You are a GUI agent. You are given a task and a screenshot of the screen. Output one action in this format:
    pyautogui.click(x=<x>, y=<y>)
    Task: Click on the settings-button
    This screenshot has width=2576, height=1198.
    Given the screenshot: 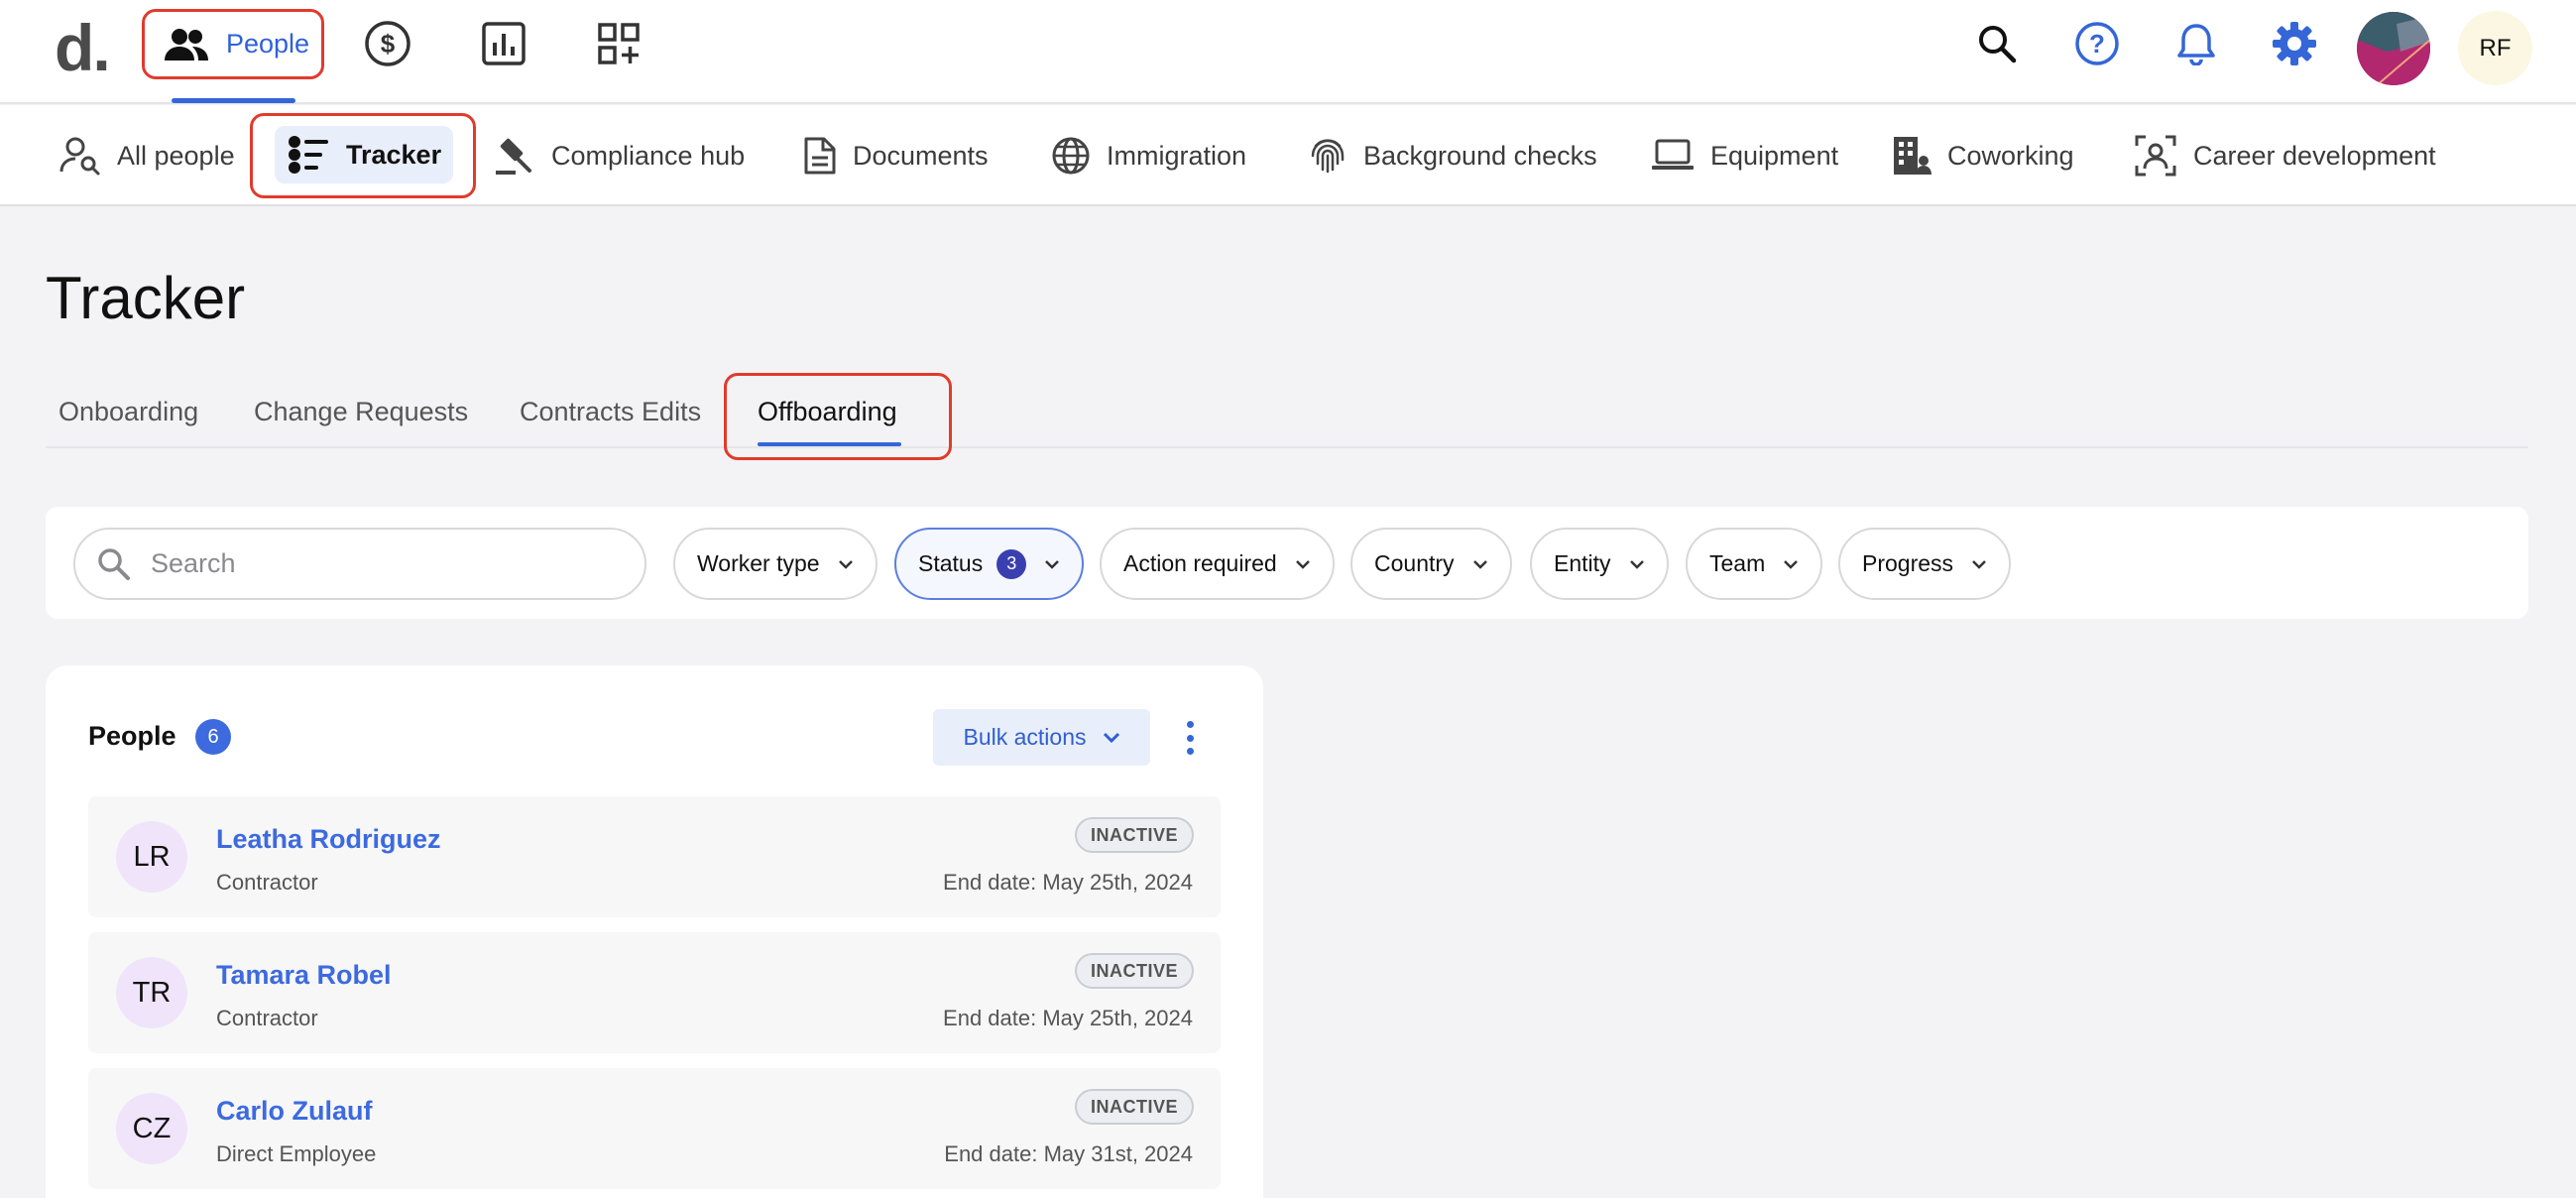 What is the action you would take?
    pyautogui.click(x=2294, y=43)
    